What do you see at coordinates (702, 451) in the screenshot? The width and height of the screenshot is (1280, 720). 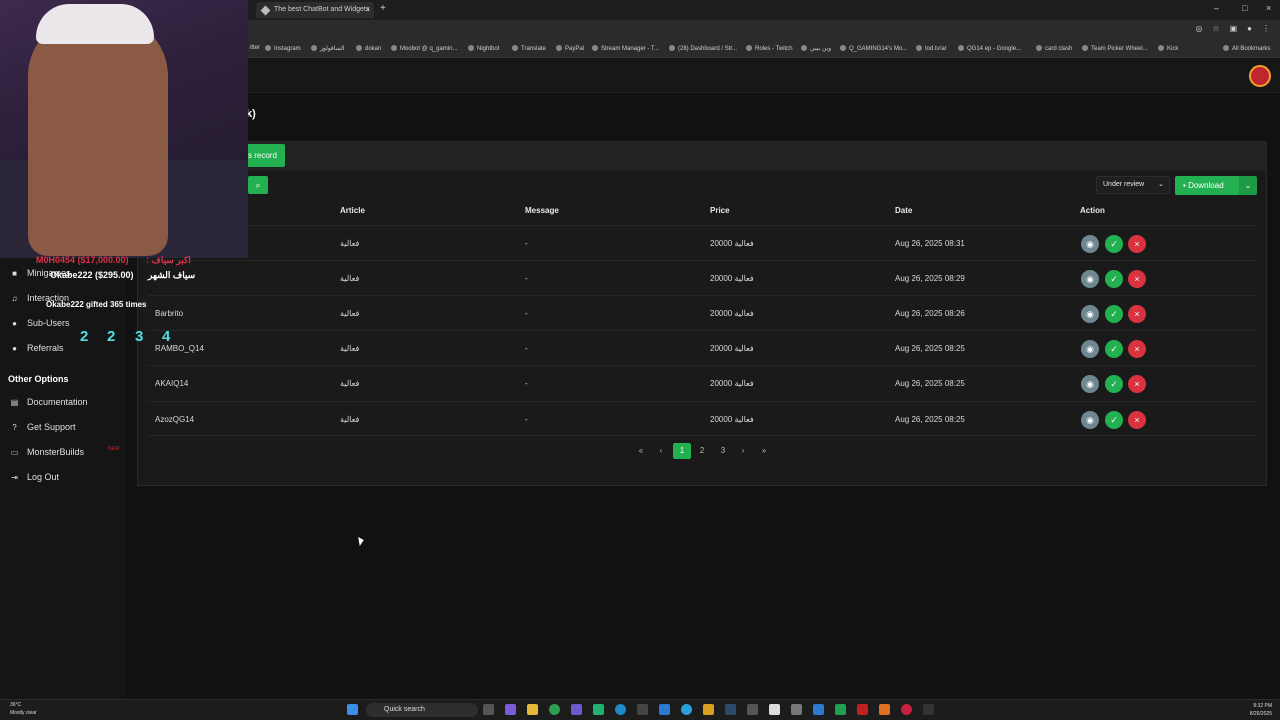 I see `pagination-page: 2` at bounding box center [702, 451].